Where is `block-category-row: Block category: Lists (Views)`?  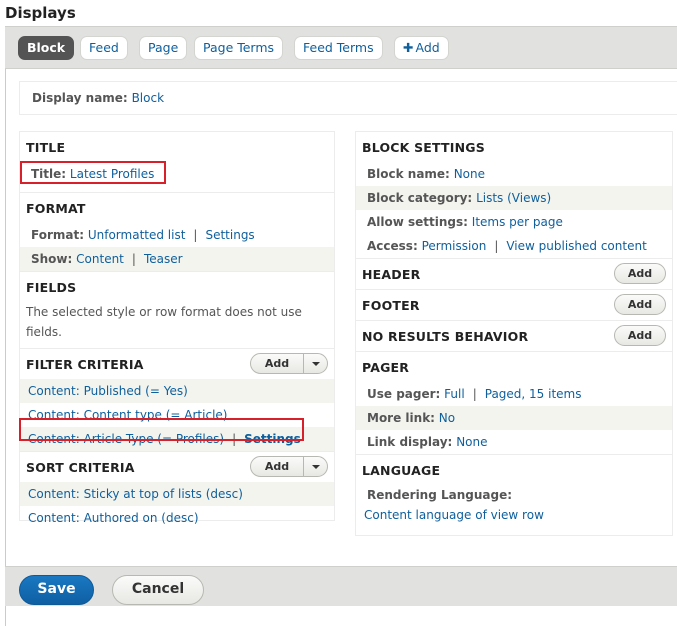
block-category-row: Block category: Lists (Views) is located at coordinates (514, 198).